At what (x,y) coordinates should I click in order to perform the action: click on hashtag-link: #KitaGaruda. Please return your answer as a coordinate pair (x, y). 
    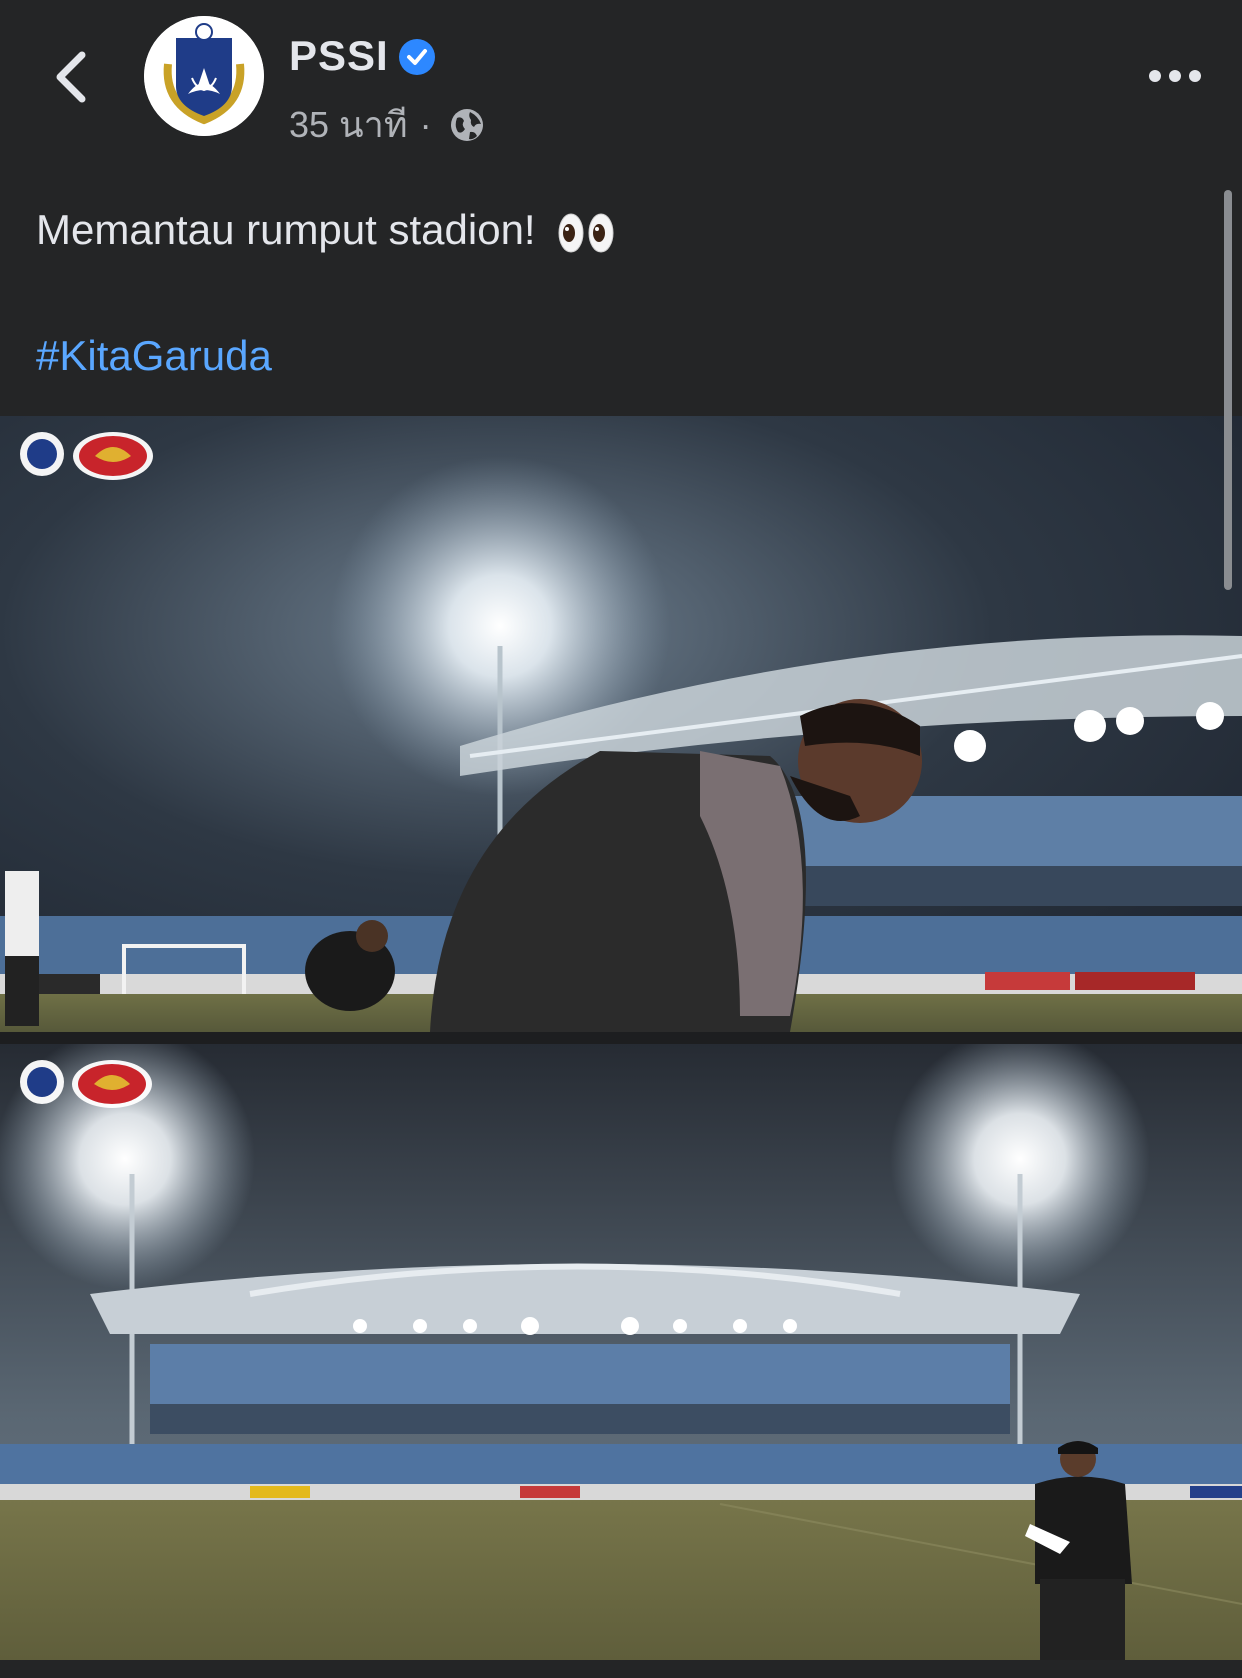
    Looking at the image, I should click on (154, 356).